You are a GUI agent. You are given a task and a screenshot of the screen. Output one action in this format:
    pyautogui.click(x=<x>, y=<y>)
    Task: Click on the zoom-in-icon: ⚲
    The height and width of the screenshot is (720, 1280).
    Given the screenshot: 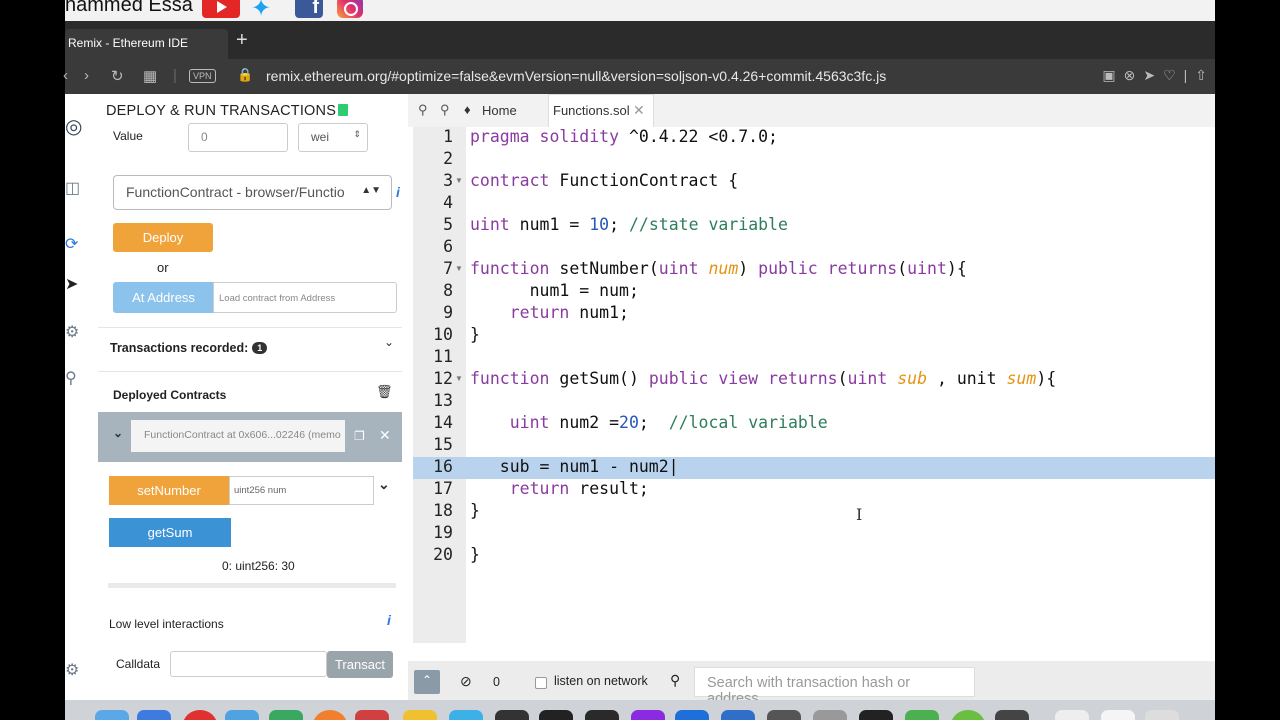 What is the action you would take?
    pyautogui.click(x=445, y=110)
    